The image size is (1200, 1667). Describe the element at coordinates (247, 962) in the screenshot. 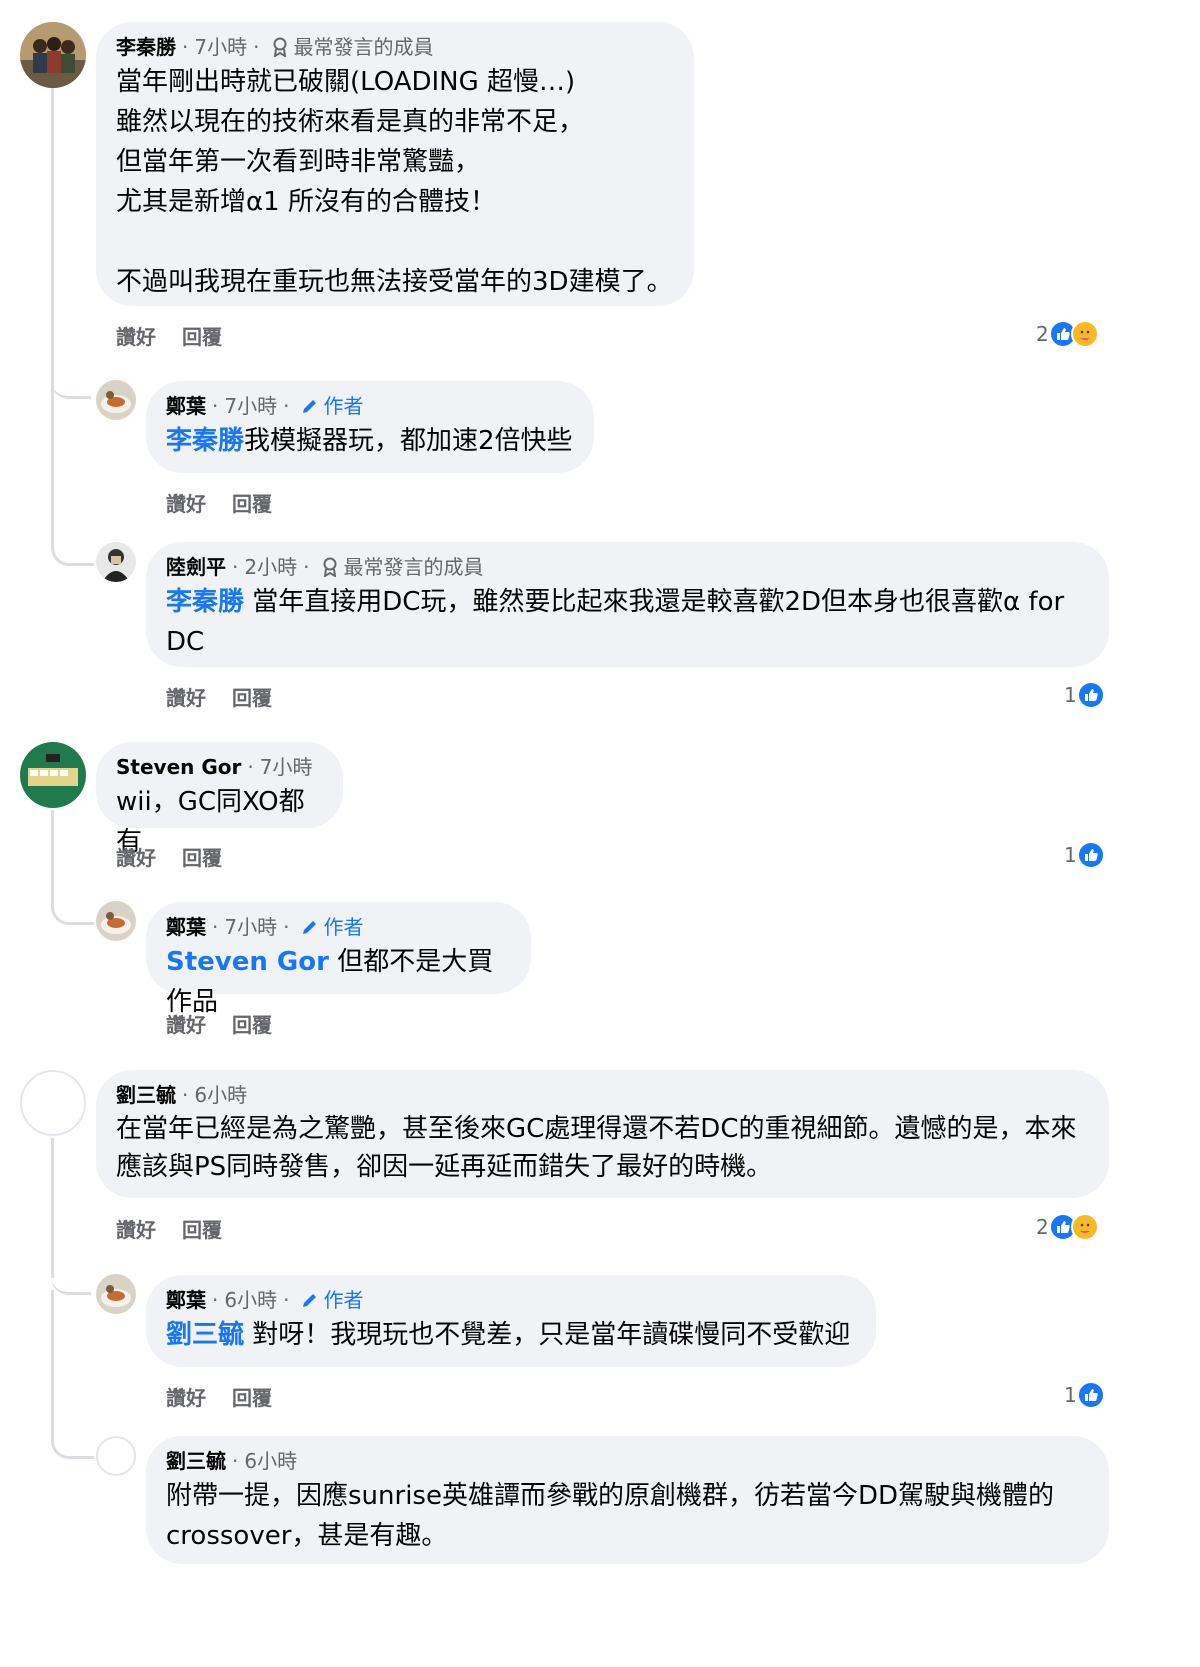

I see `mention-link: Steven Gor` at that location.